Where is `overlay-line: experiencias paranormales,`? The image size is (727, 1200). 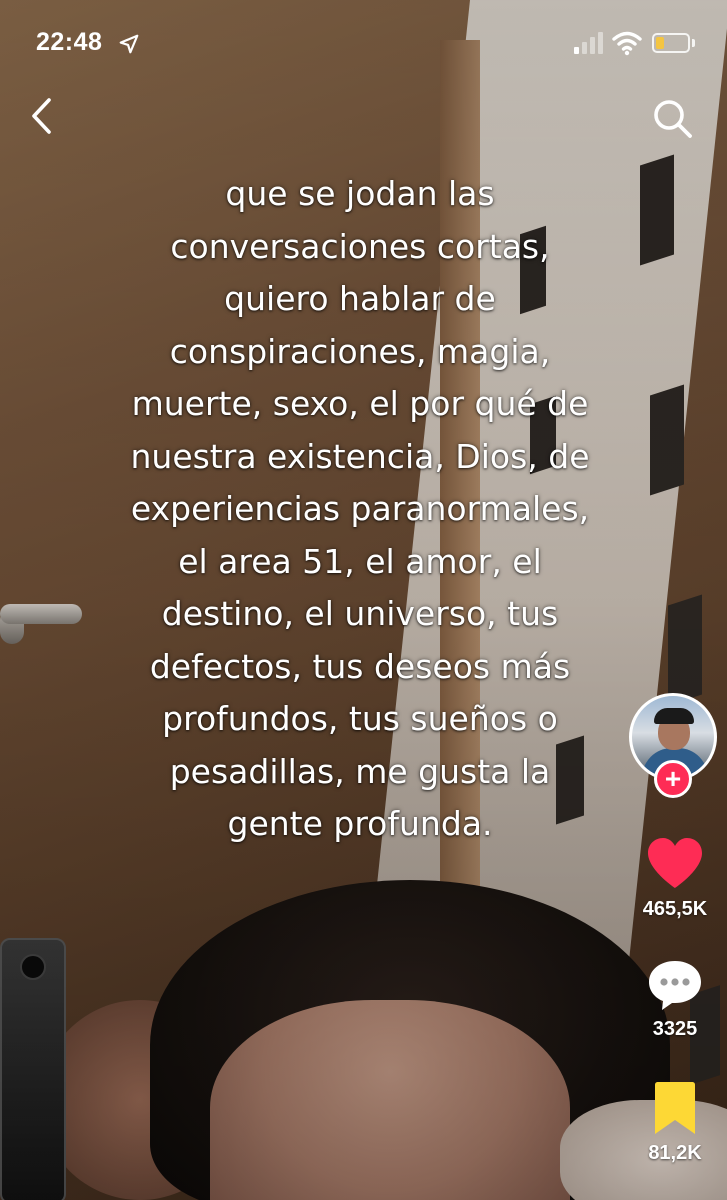 overlay-line: experiencias paranormales, is located at coordinates (360, 508).